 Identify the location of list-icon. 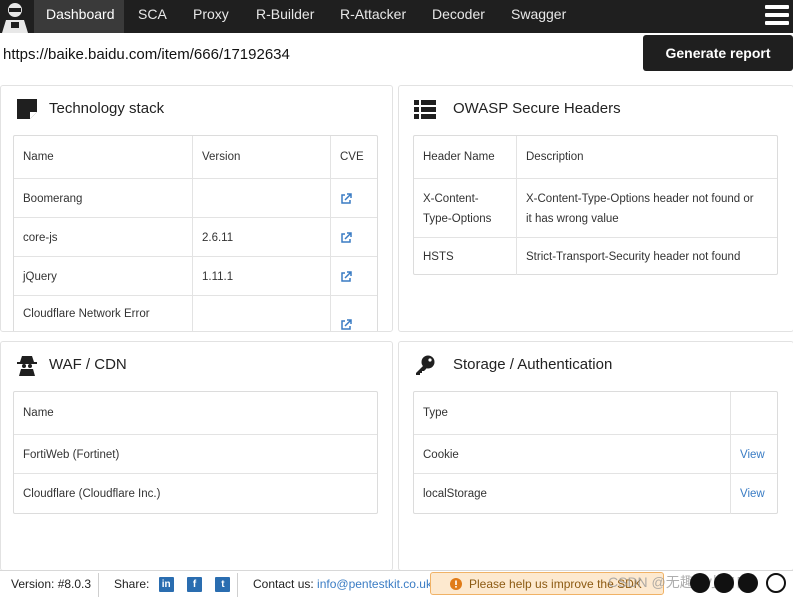
(425, 109).